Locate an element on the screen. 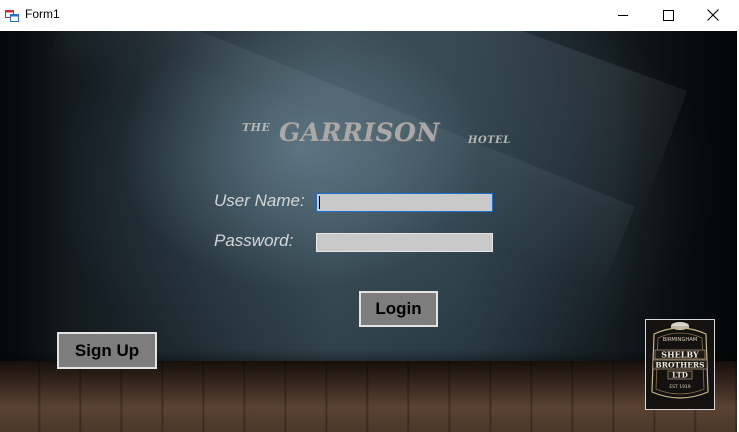  password-label: Password: is located at coordinates (254, 240).